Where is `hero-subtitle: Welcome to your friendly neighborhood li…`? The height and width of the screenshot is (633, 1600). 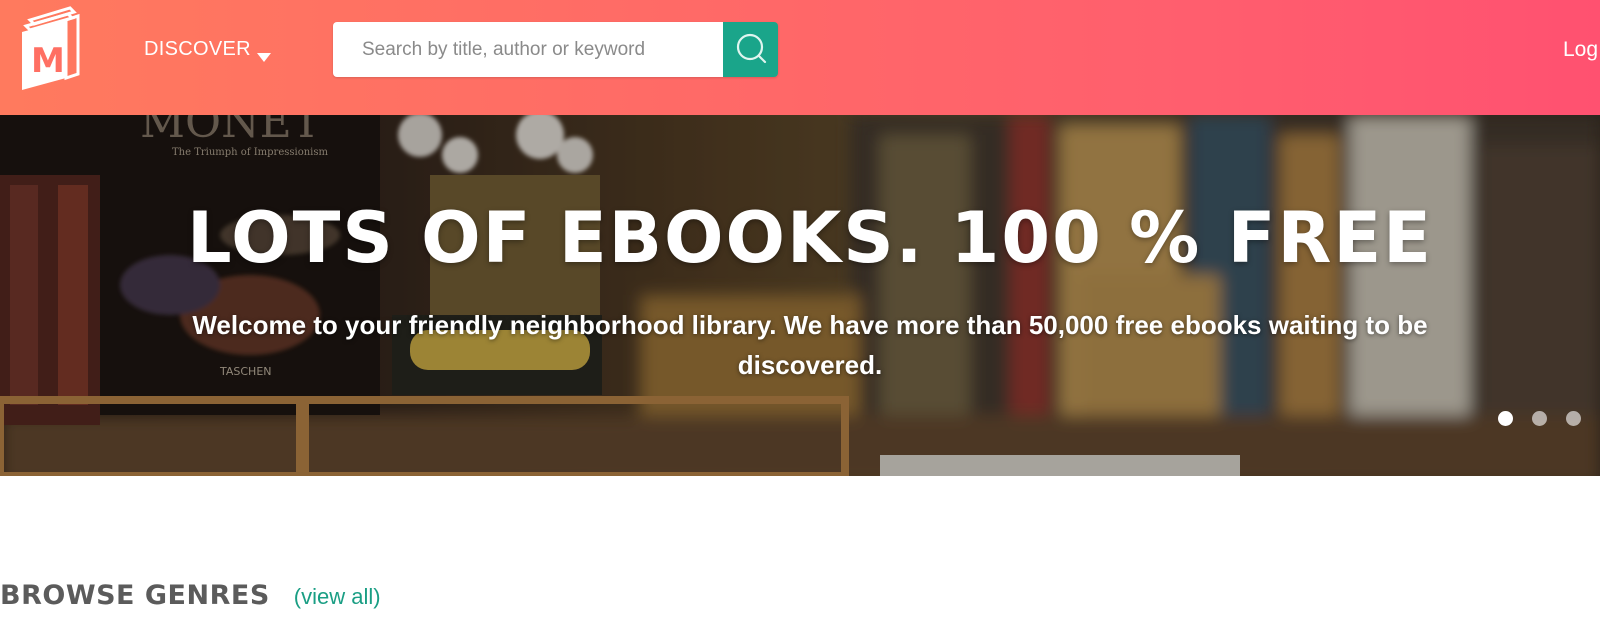 hero-subtitle: Welcome to your friendly neighborhood li… is located at coordinates (810, 345).